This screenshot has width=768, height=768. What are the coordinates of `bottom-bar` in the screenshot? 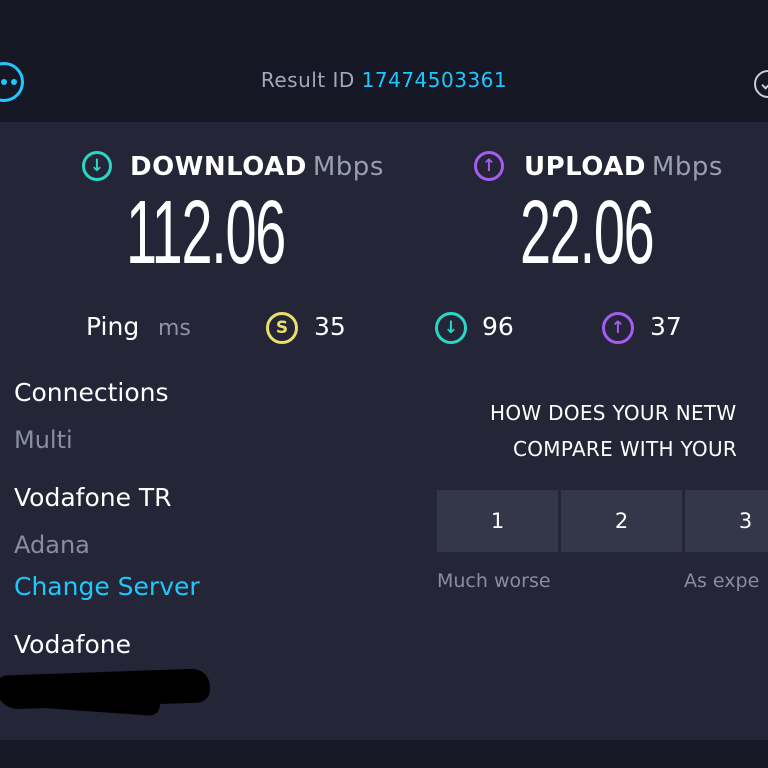 It's located at (384, 754).